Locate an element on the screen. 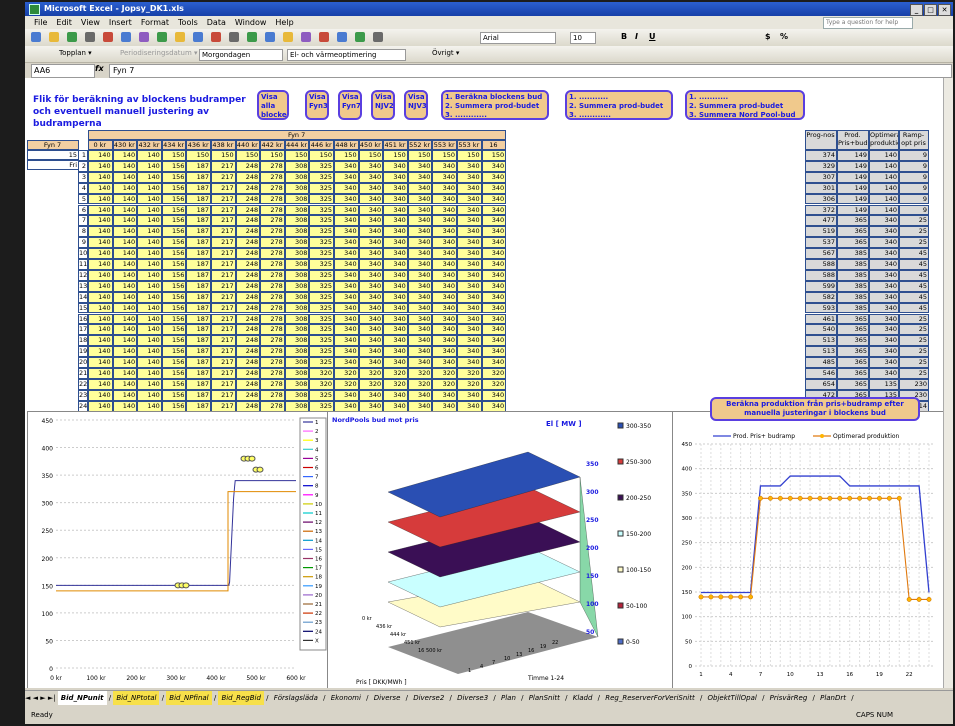  summary-cell: 230 is located at coordinates (914, 384).